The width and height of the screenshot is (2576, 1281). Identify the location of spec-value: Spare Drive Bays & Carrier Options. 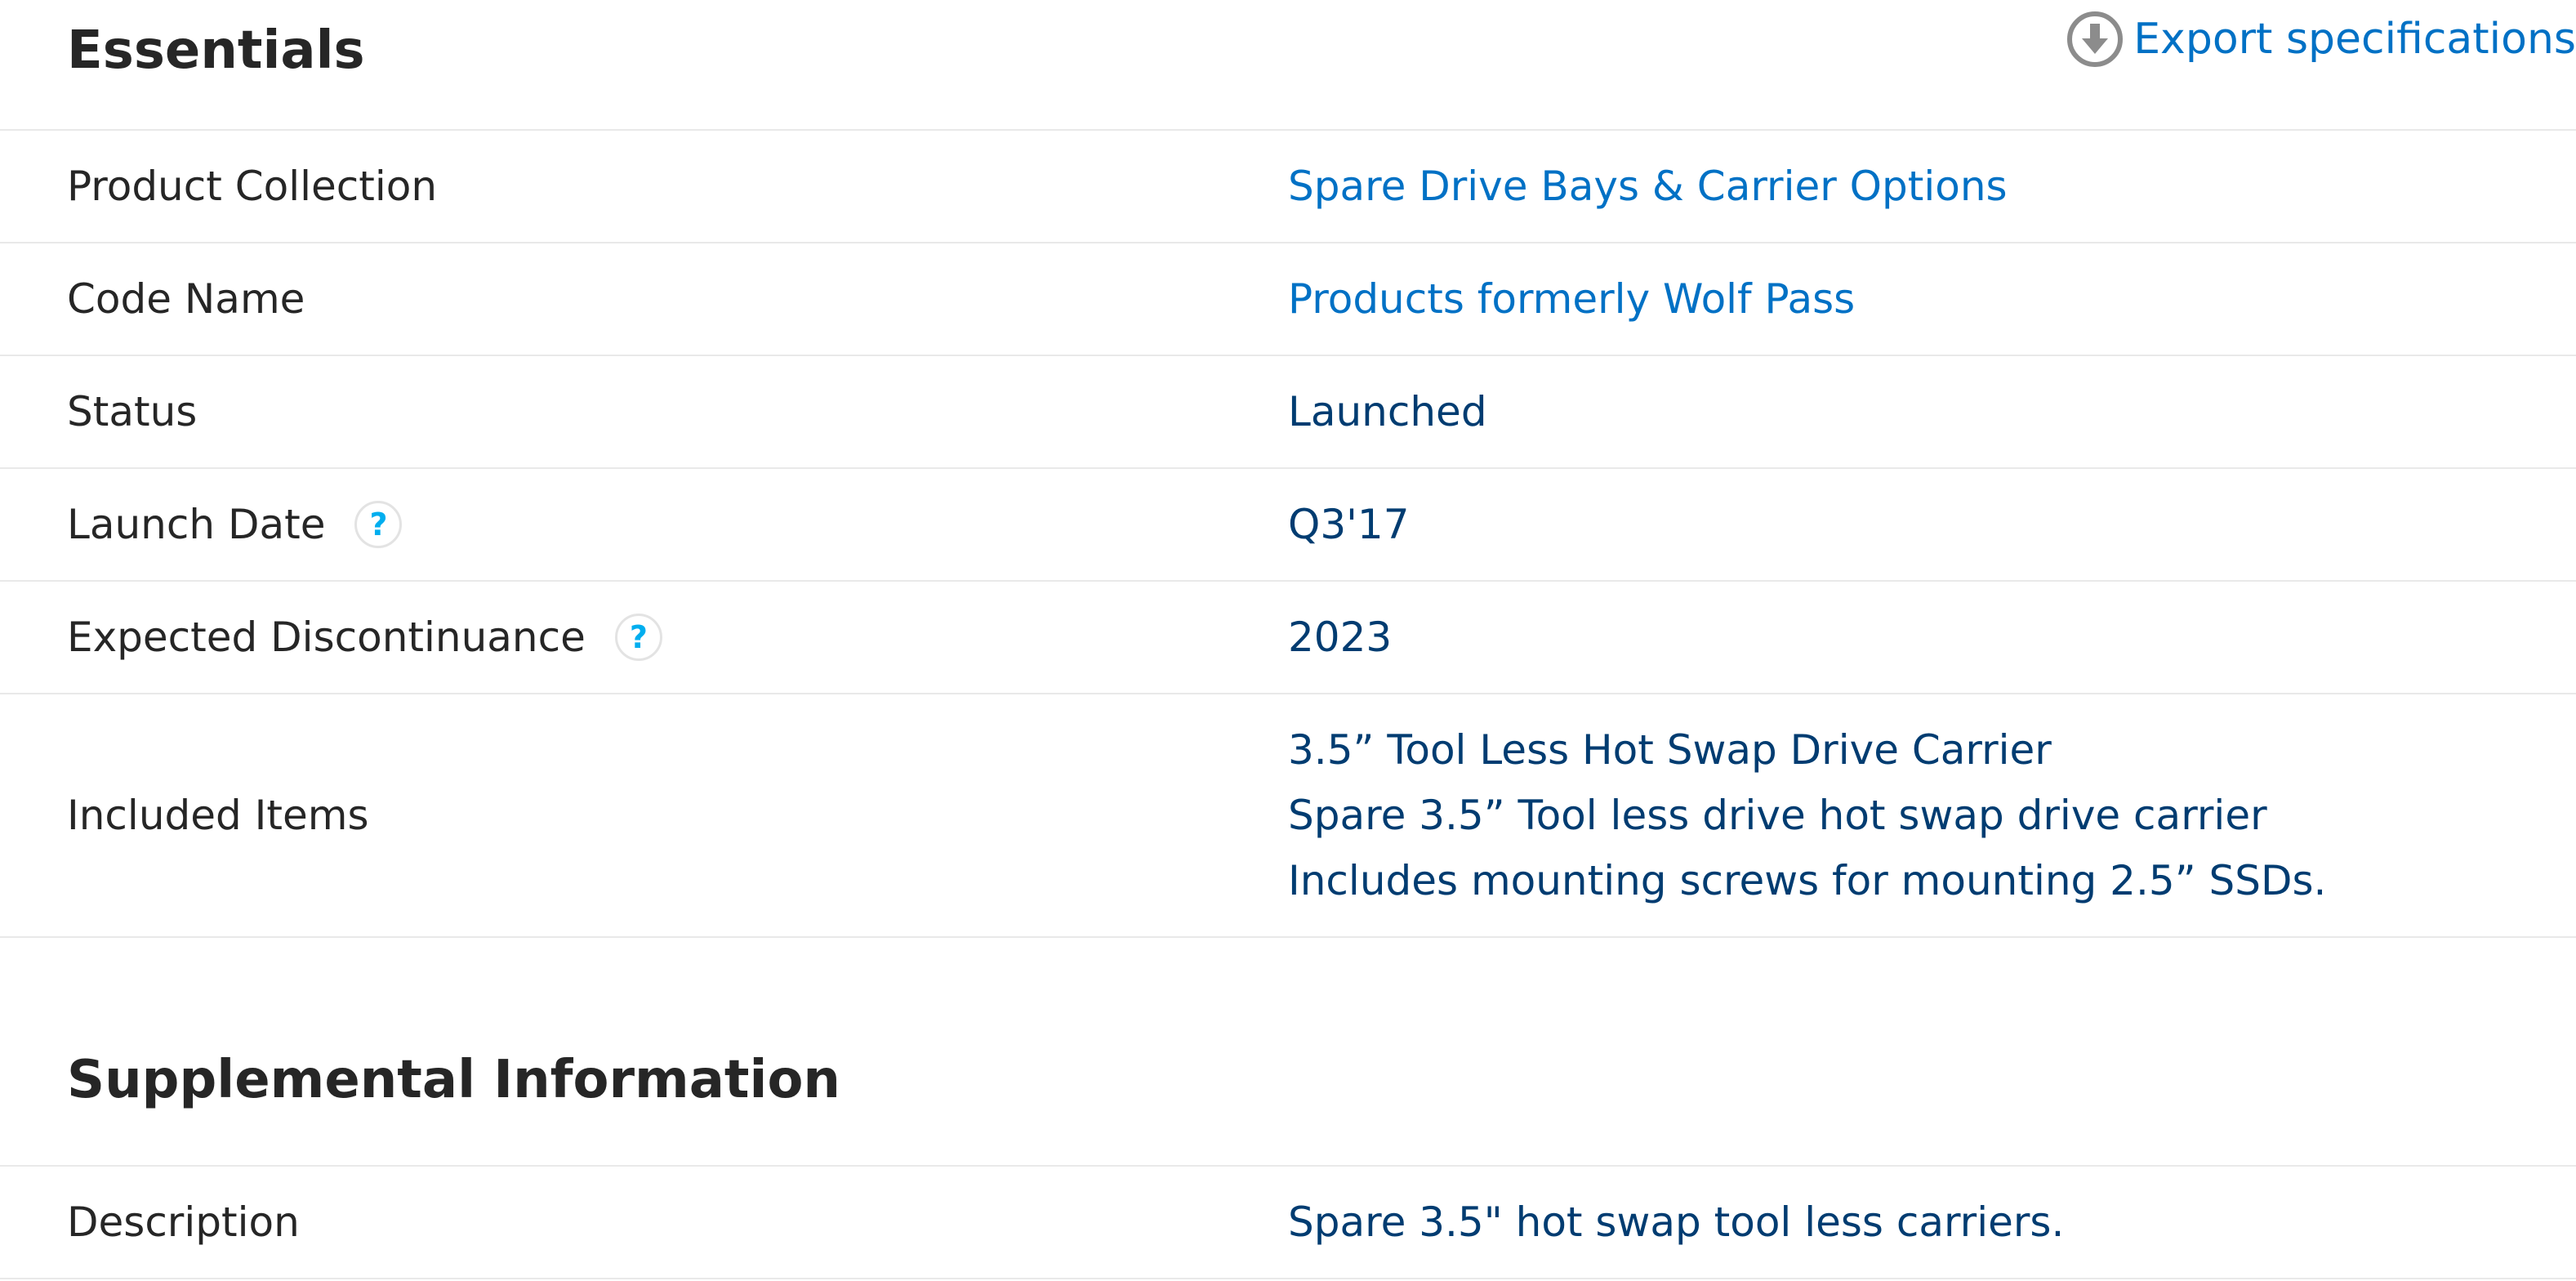
(1932, 186).